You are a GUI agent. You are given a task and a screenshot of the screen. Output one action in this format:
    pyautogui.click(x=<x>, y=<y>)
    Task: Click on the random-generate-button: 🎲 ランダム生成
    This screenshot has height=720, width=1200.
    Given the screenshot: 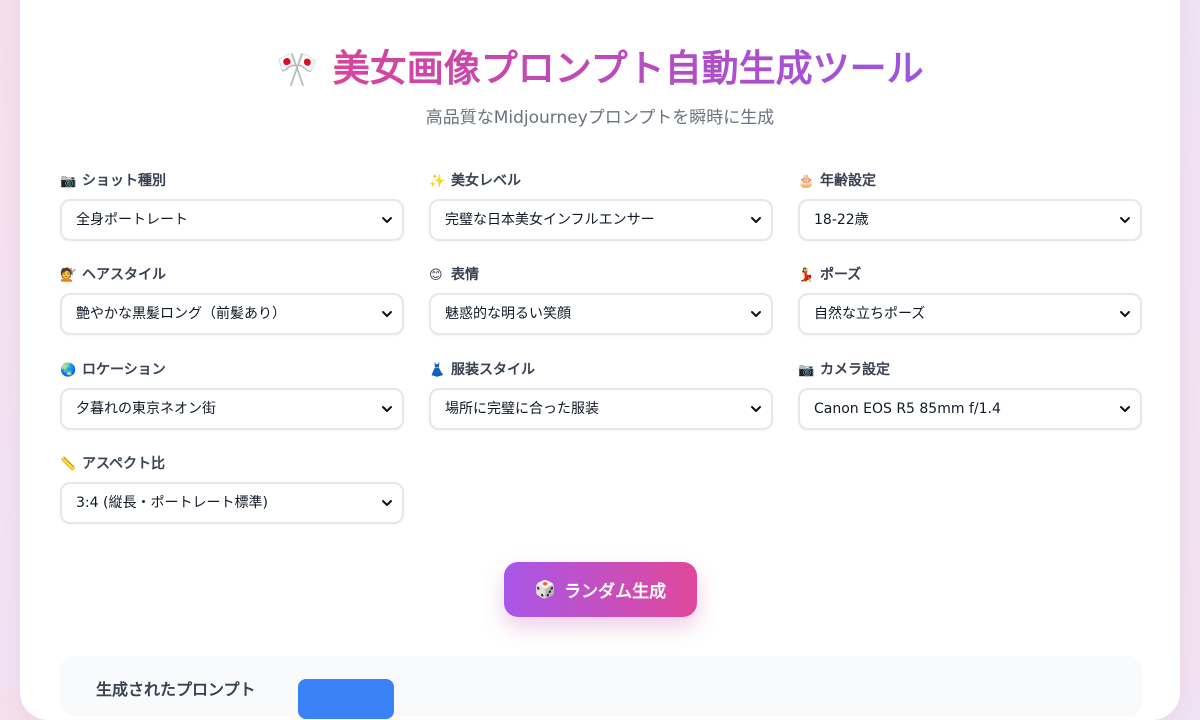 What is the action you would take?
    pyautogui.click(x=600, y=589)
    